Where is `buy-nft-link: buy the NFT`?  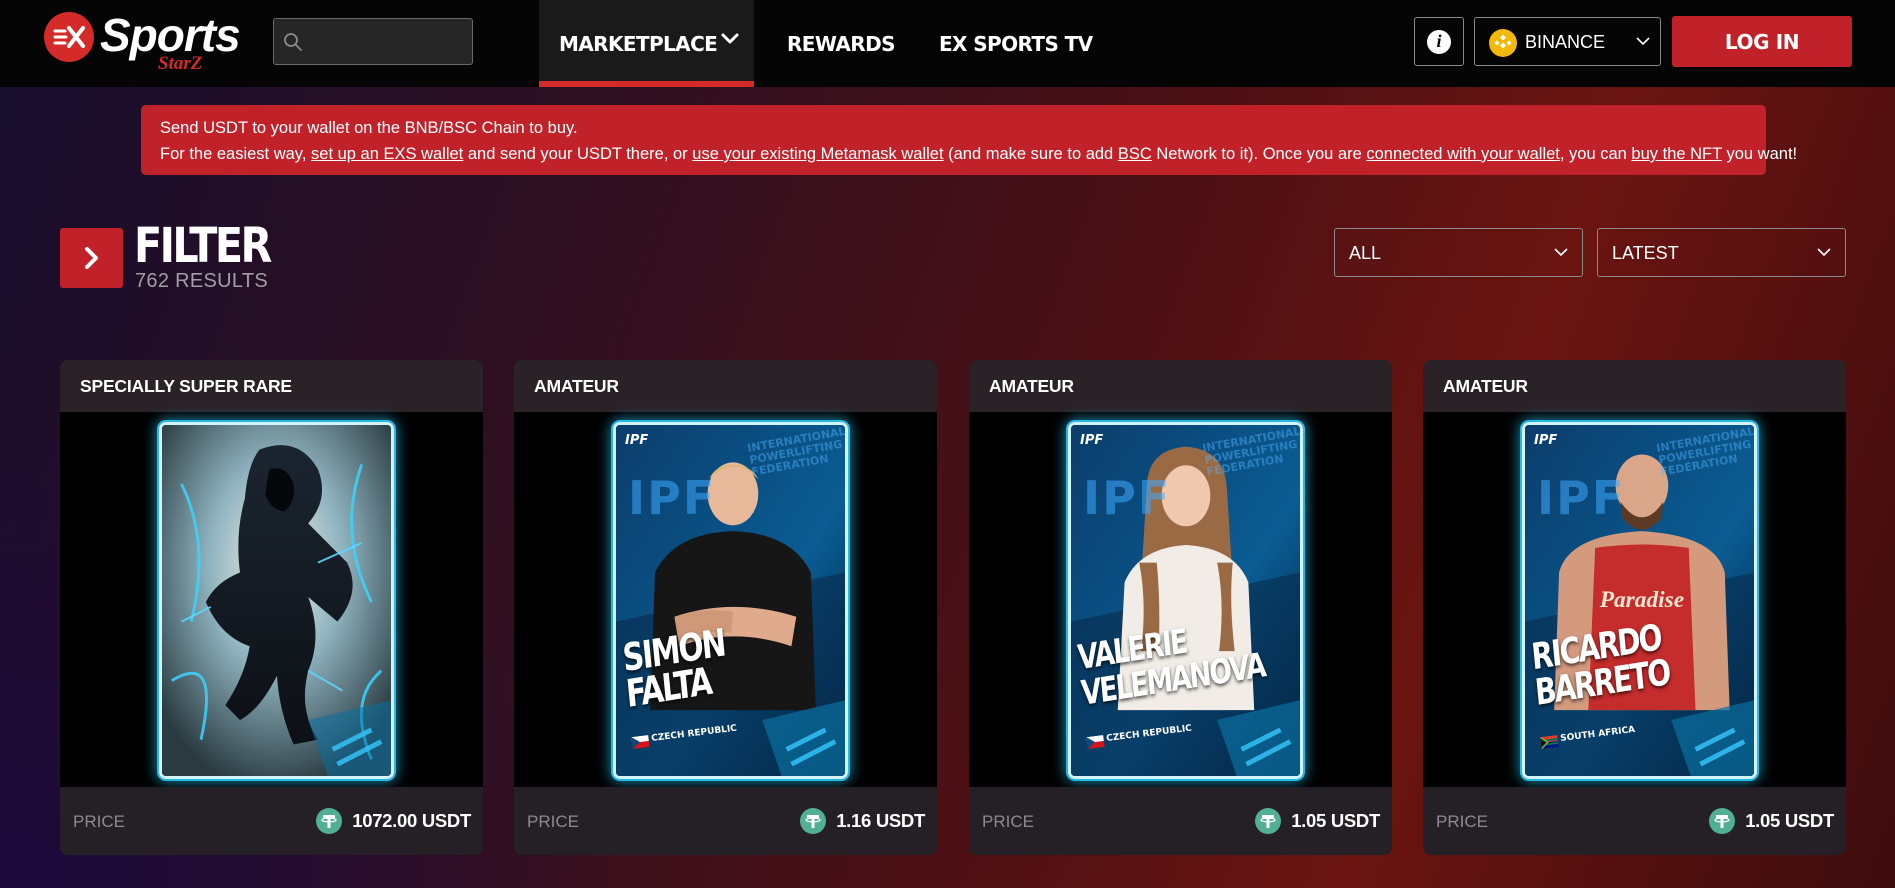 buy-nft-link: buy the NFT is located at coordinates (1676, 154).